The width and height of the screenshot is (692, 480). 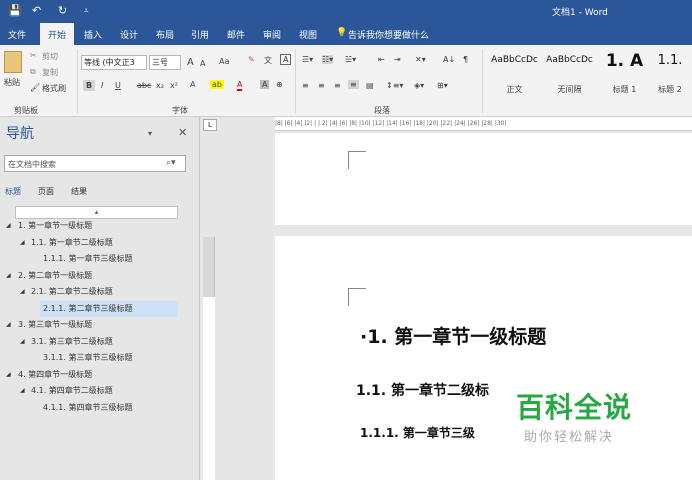 I want to click on vertical-ruler, so click(x=209, y=358).